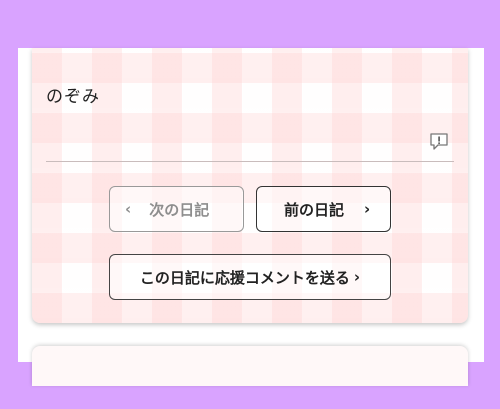 The width and height of the screenshot is (500, 409). Describe the element at coordinates (250, 161) in the screenshot. I see `divider` at that location.